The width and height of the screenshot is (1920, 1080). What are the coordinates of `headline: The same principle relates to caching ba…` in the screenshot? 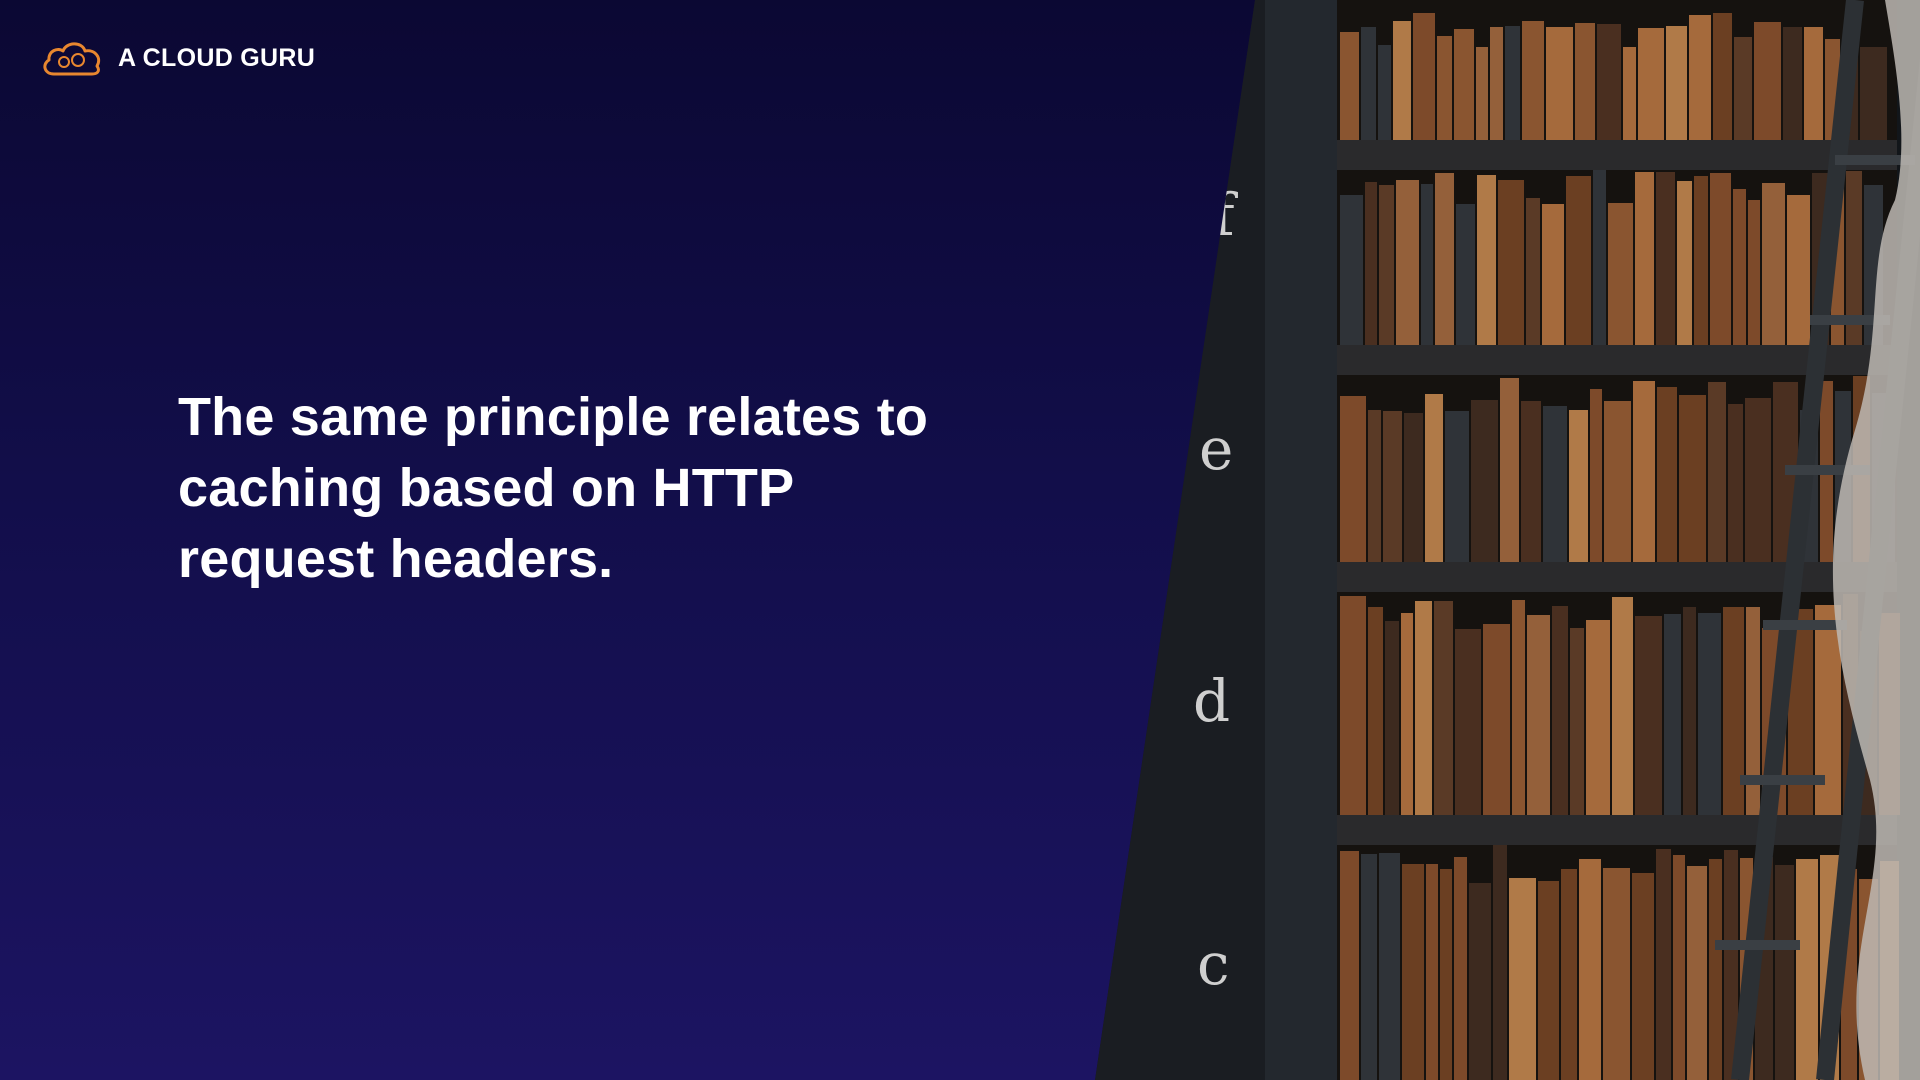 It's located at (588, 488).